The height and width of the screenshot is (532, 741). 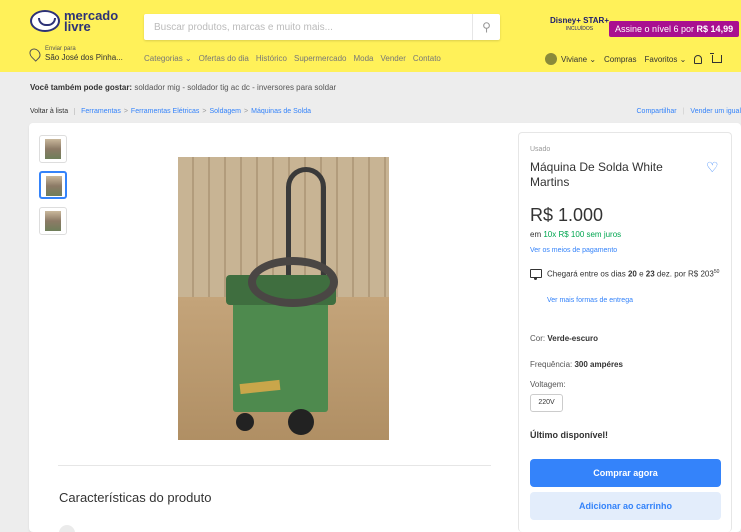 I want to click on features-title: Características do produto, so click(x=135, y=497).